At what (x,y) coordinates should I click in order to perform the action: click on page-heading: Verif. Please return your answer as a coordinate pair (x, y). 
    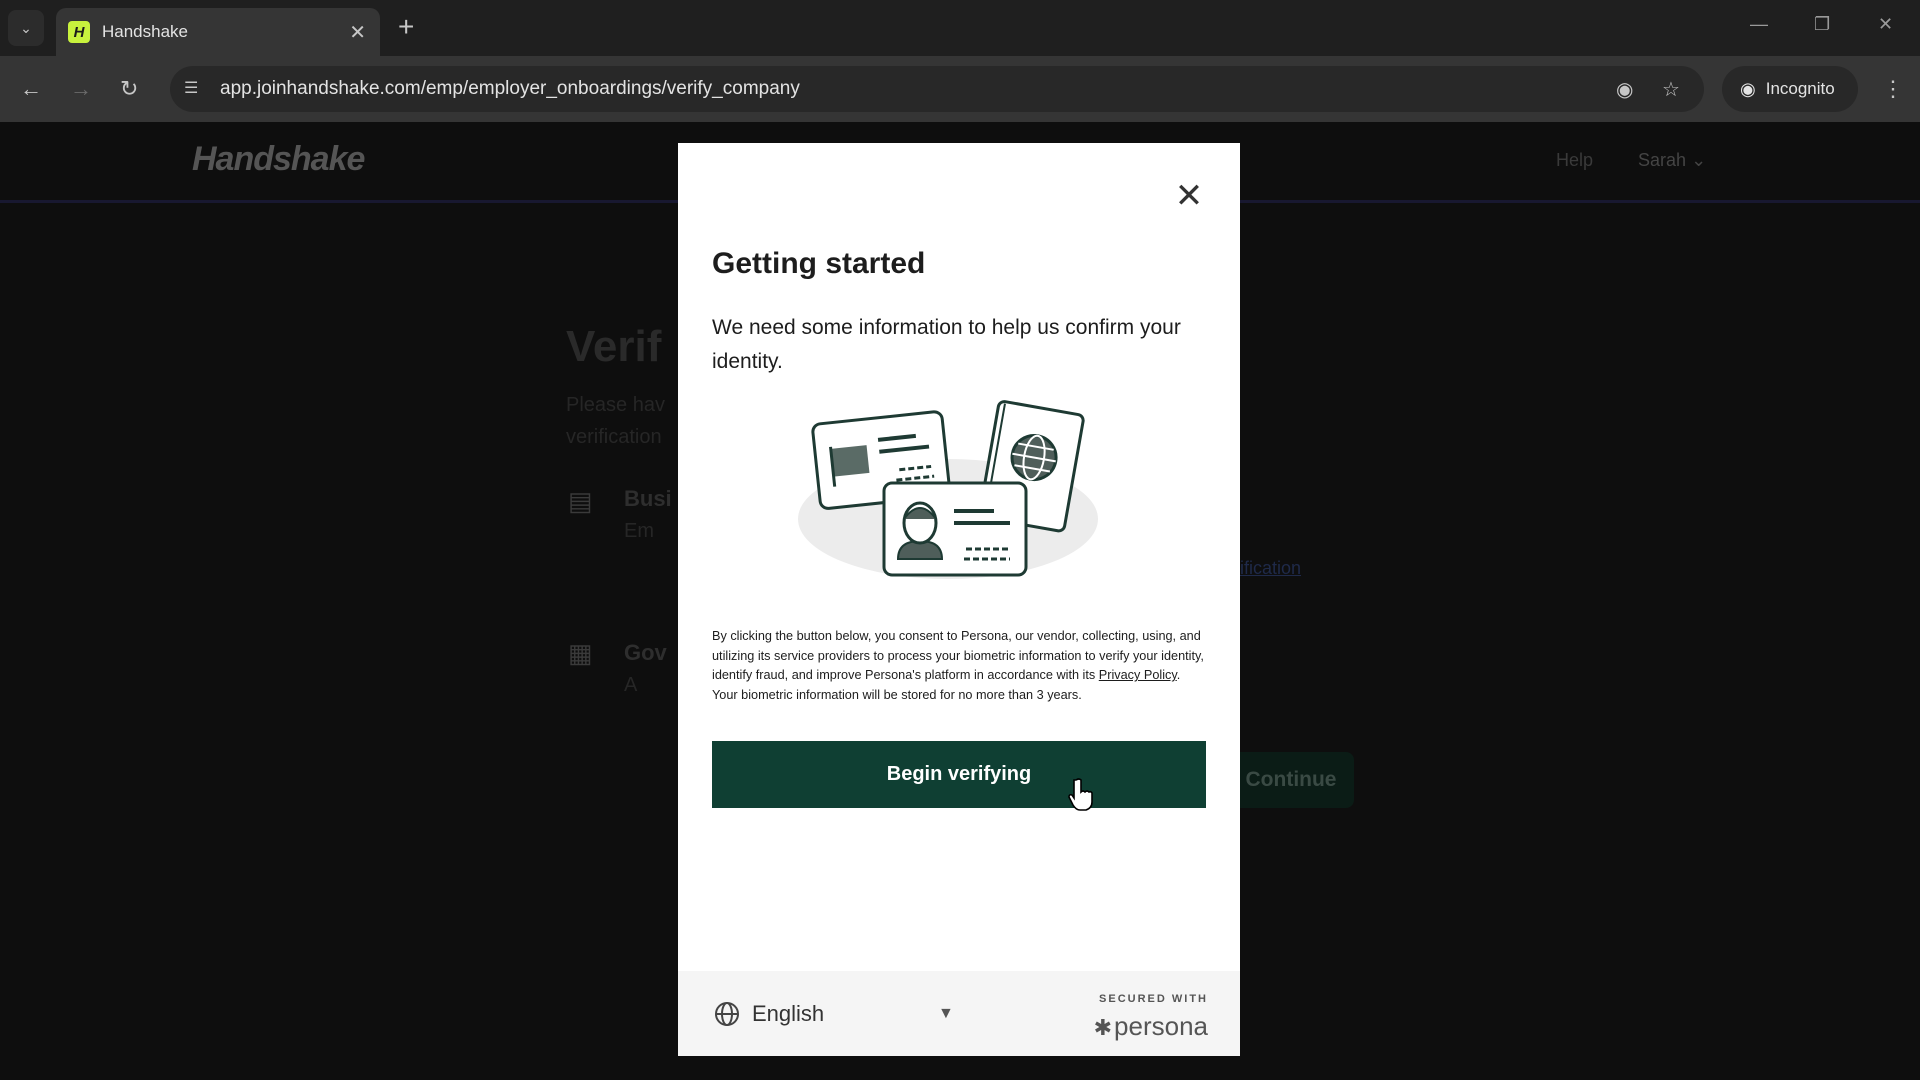
    Looking at the image, I should click on (614, 346).